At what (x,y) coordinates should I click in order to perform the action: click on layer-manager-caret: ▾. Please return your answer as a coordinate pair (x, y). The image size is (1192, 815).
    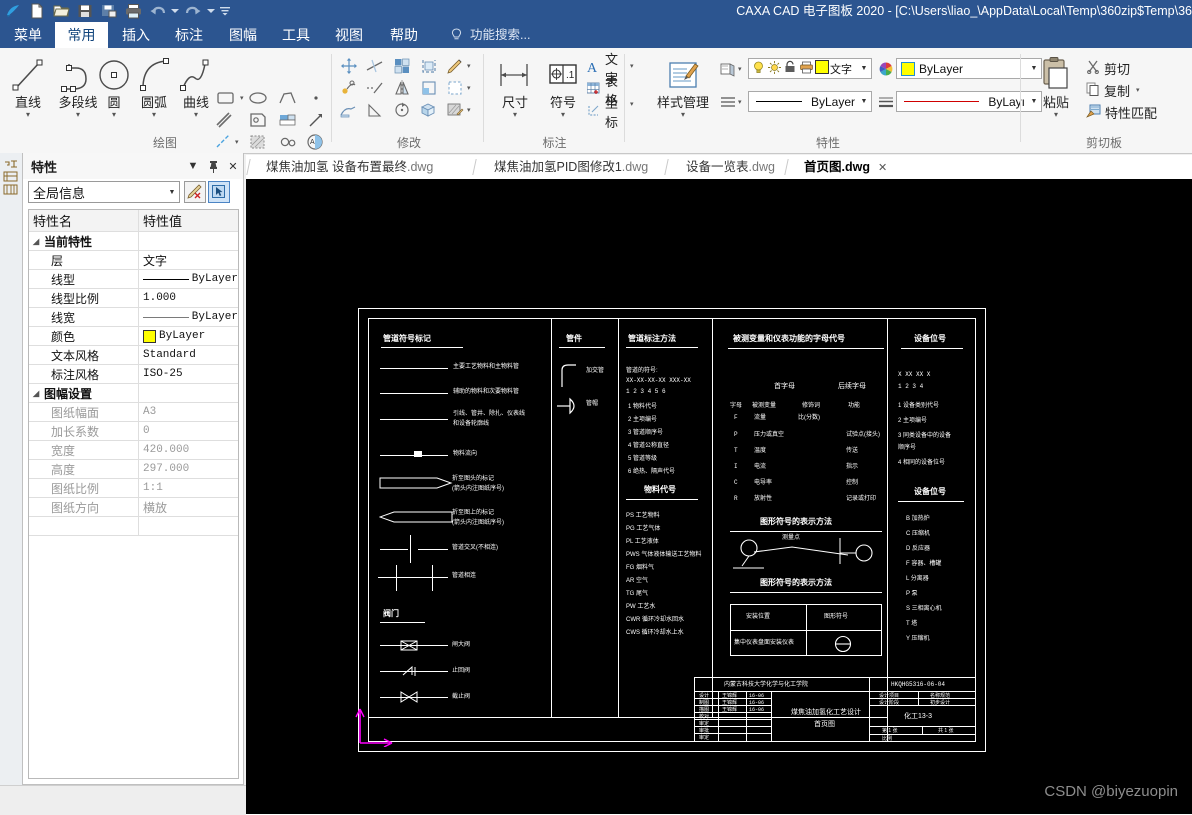
    Looking at the image, I should click on (740, 69).